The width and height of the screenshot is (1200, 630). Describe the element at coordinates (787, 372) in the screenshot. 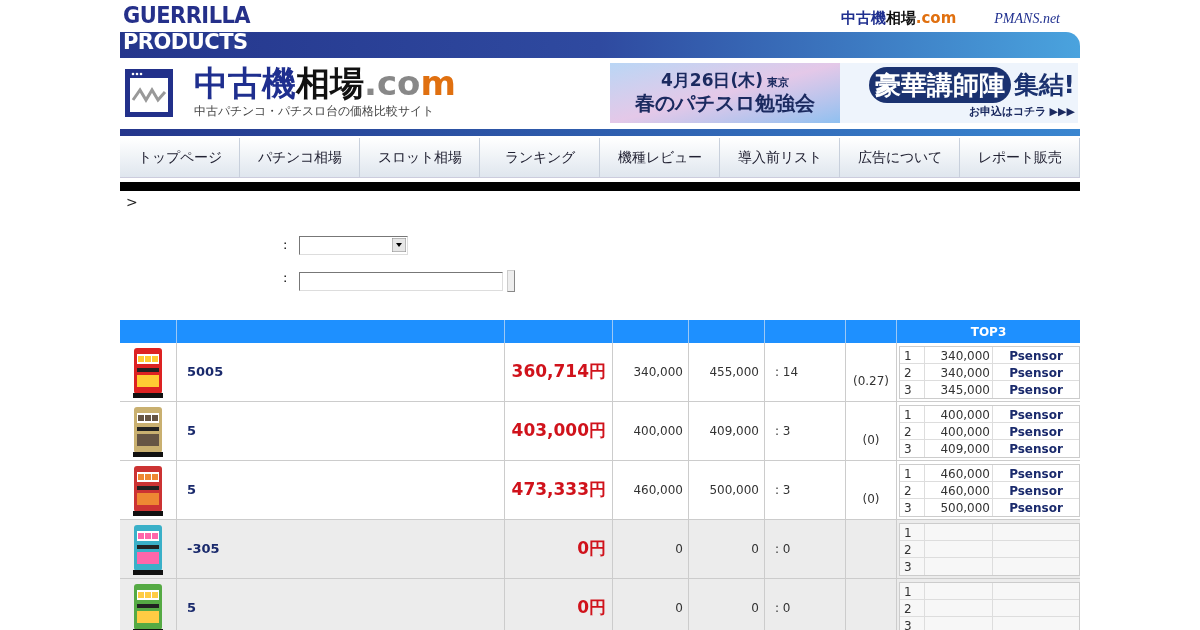

I see `table-cell-text: : 14` at that location.